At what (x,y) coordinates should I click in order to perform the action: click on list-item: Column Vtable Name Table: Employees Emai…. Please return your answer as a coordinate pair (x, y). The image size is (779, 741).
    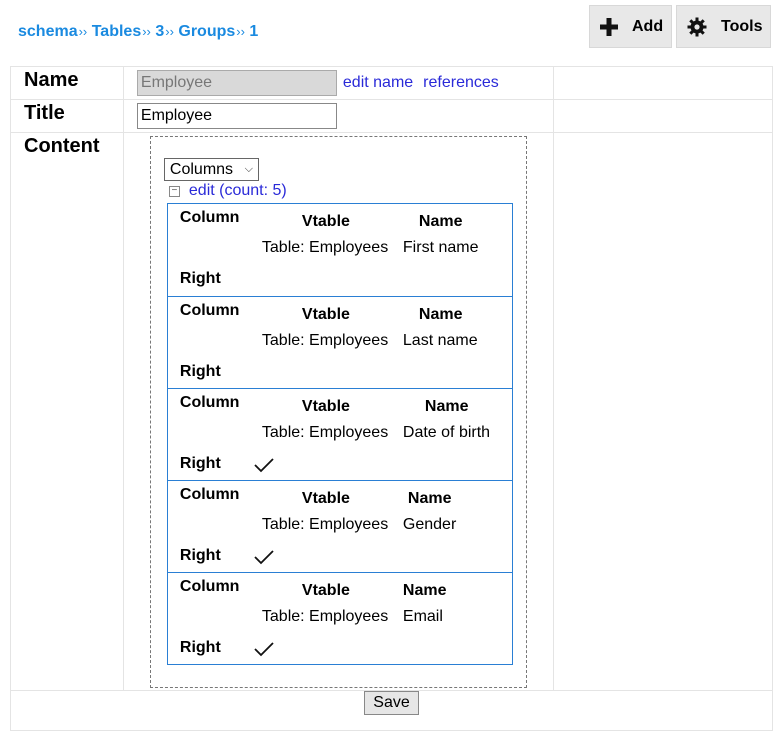
    Looking at the image, I should click on (339, 618).